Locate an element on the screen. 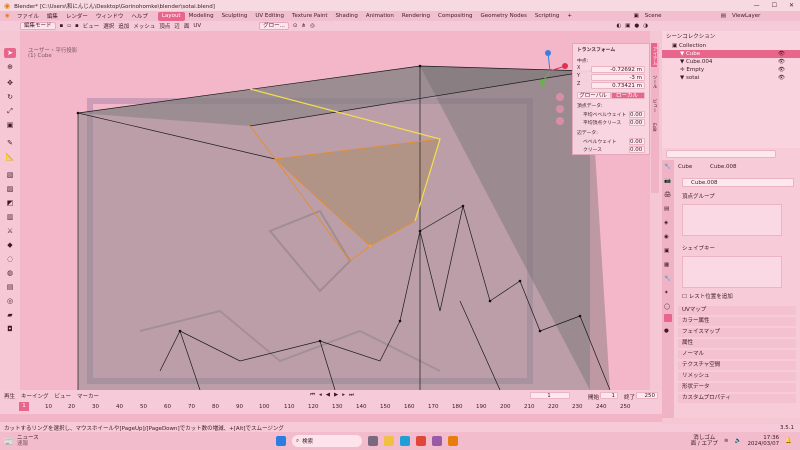 This screenshot has width=800, height=450. outliner-item-collection: ▣ Collection is located at coordinates (731, 46).